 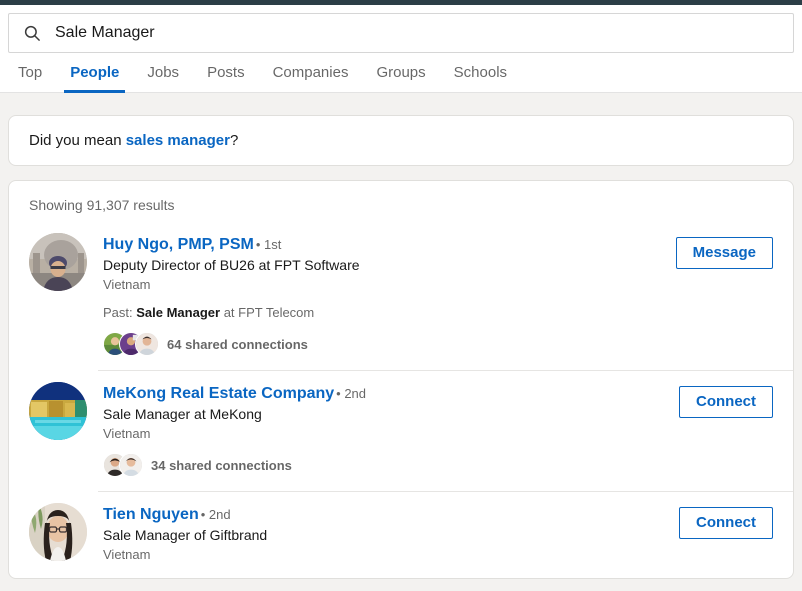 I want to click on shared-connections-row: 34 shared connections, so click(x=385, y=465).